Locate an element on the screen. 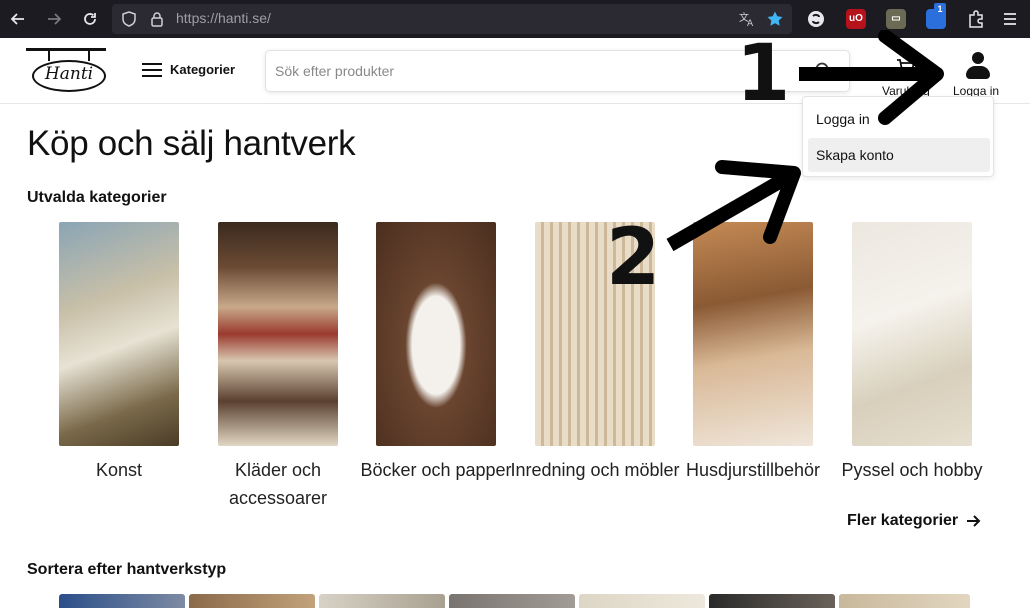 The width and height of the screenshot is (1030, 608). categories-menu-label: Kategorier is located at coordinates (203, 69).